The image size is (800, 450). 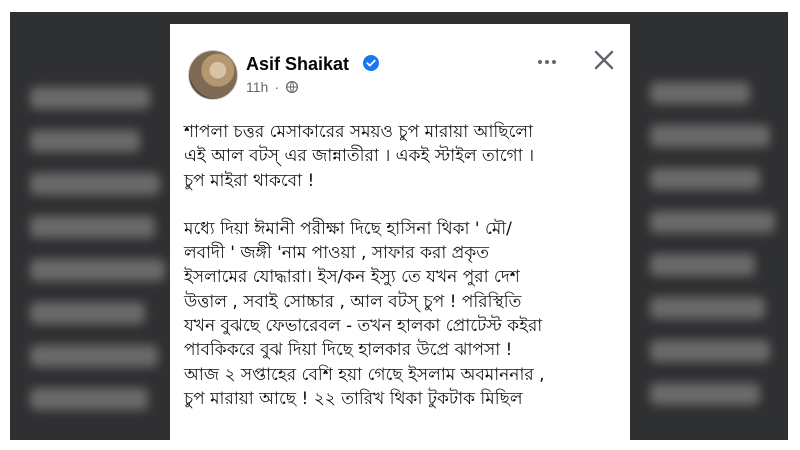 I want to click on close-icon, so click(x=604, y=60).